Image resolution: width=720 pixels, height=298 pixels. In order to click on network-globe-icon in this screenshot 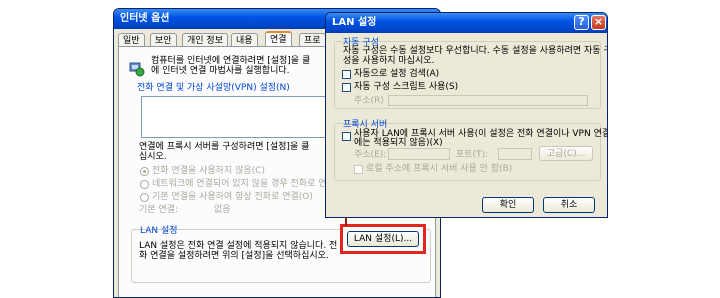, I will do `click(137, 69)`.